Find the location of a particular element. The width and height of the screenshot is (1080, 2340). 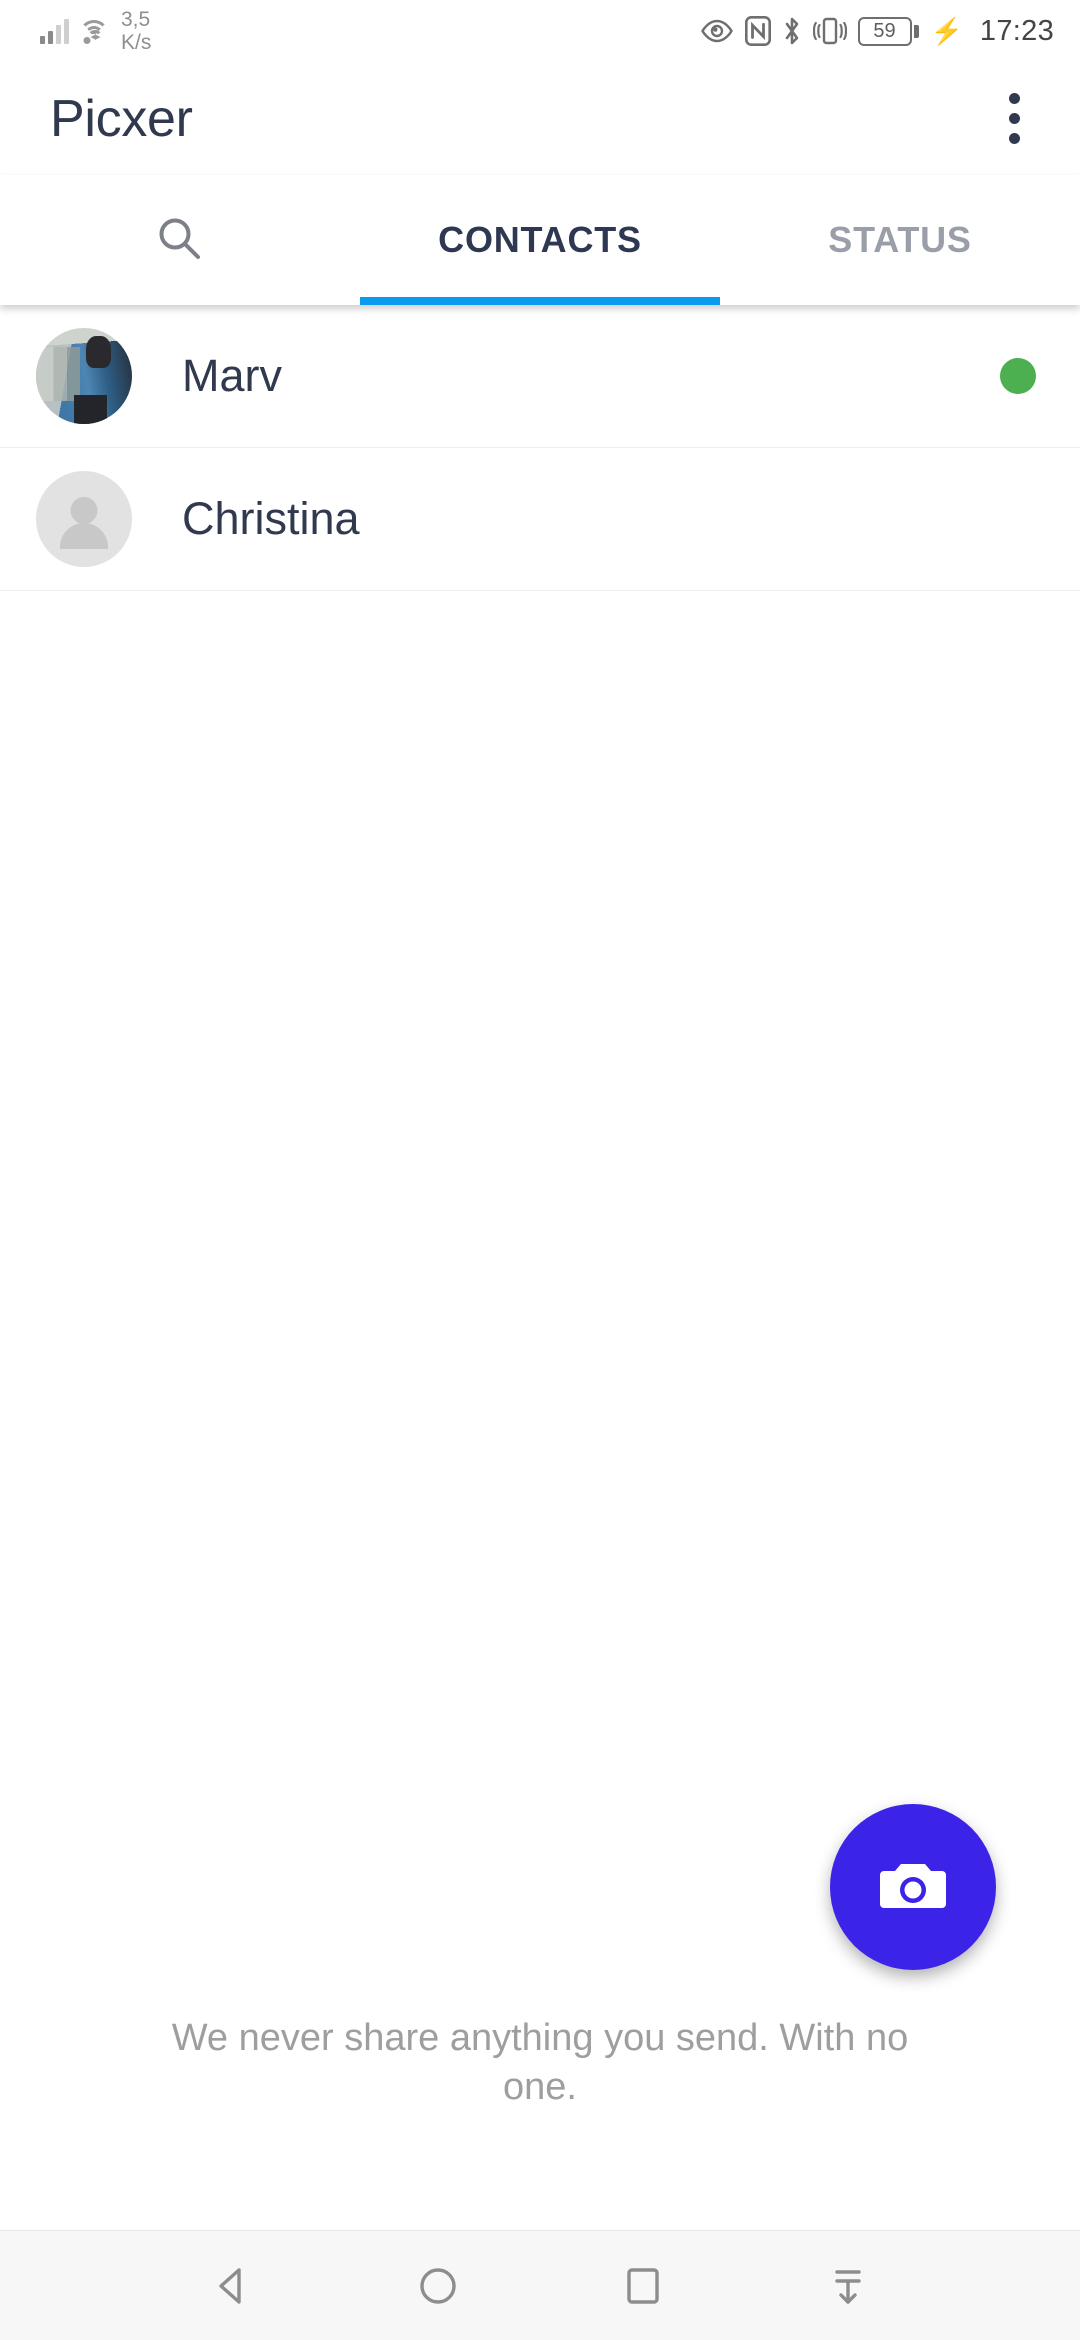

bluetooth-icon is located at coordinates (792, 31).